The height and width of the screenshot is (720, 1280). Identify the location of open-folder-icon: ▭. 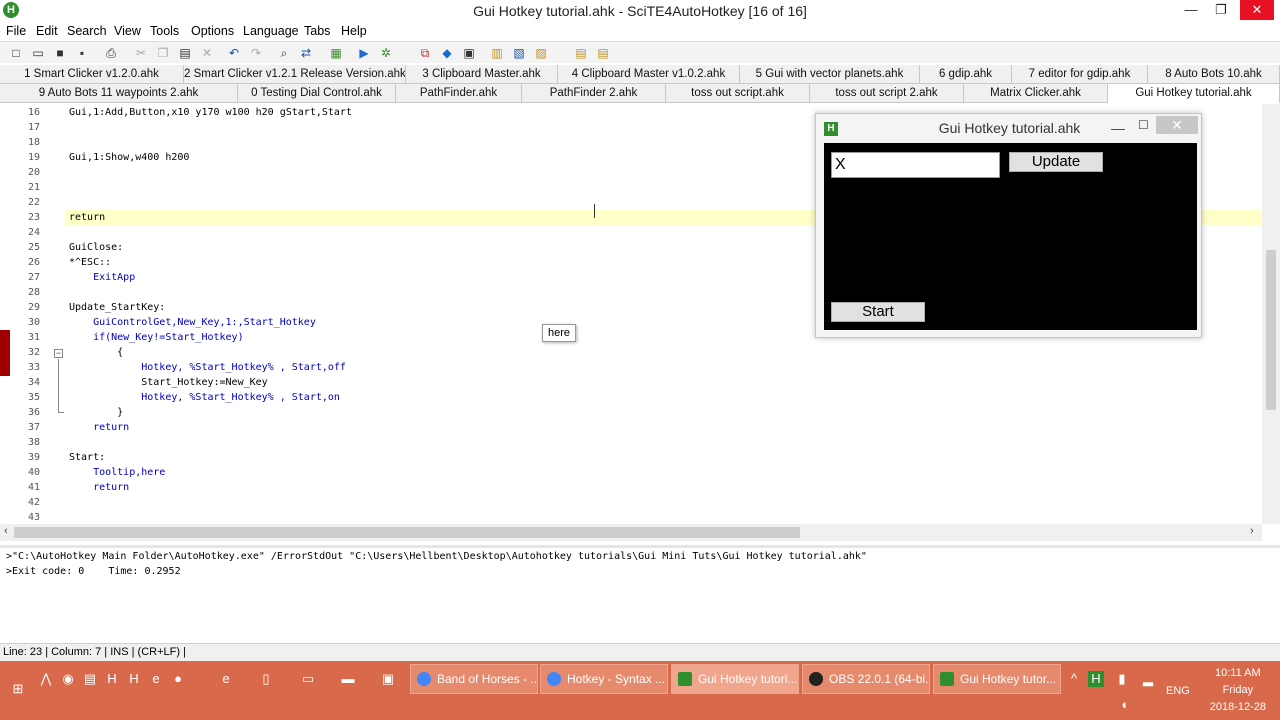
(38, 53).